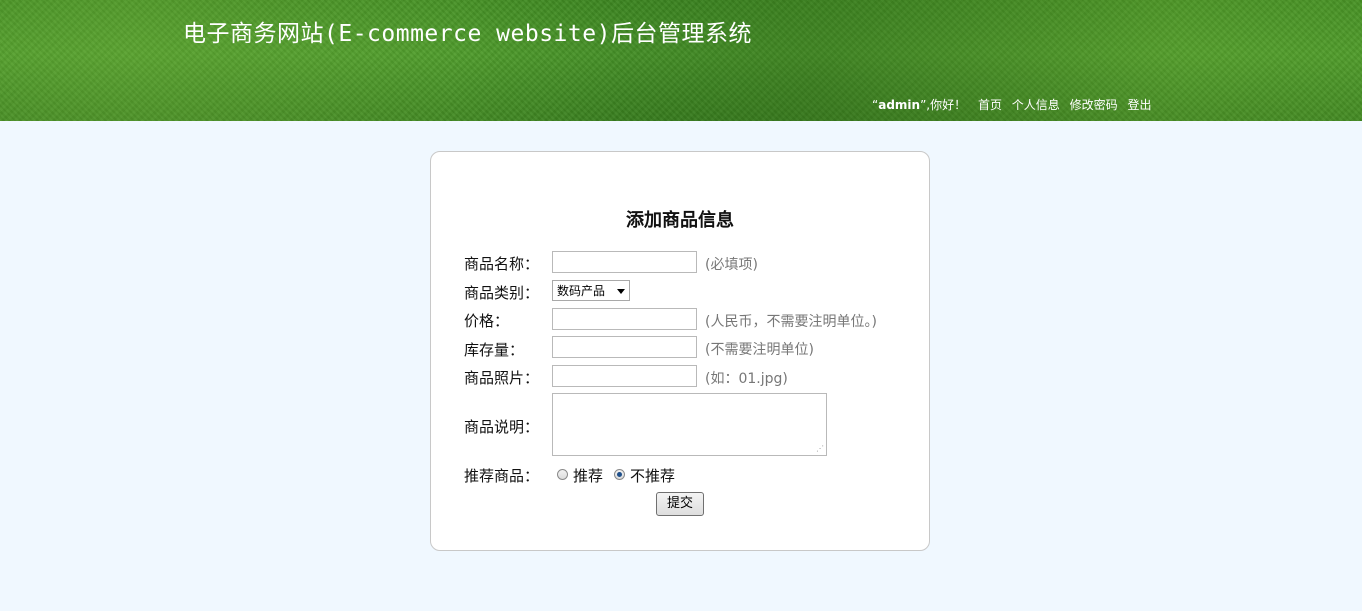 This screenshot has width=1362, height=611. What do you see at coordinates (487, 321) in the screenshot?
I see `price-label: 价格：` at bounding box center [487, 321].